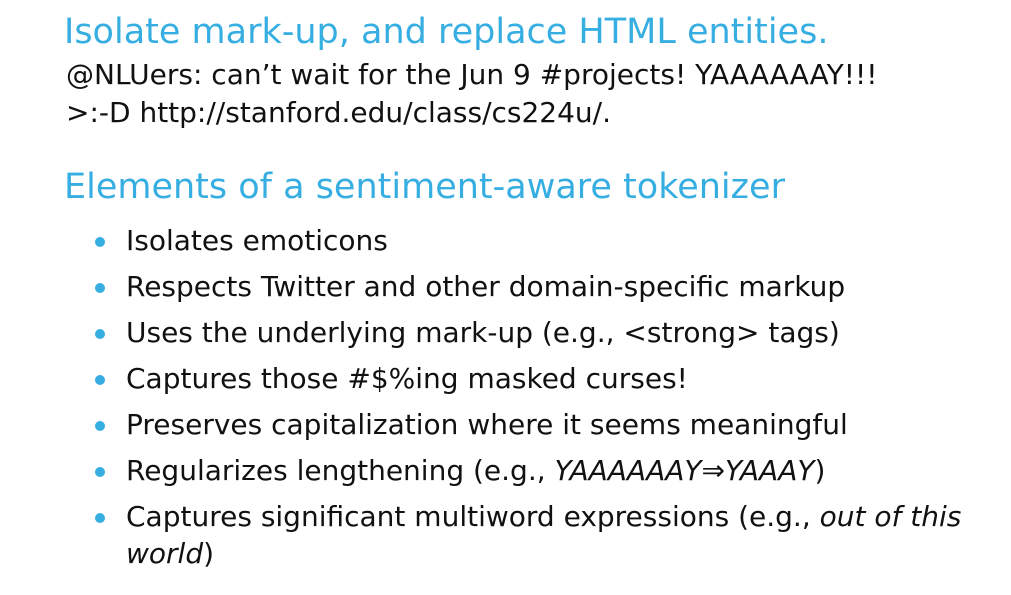 Image resolution: width=1011 pixels, height=595 pixels. Describe the element at coordinates (407, 378) in the screenshot. I see `list-item-text: Captures those #$%ing masked curses!` at that location.